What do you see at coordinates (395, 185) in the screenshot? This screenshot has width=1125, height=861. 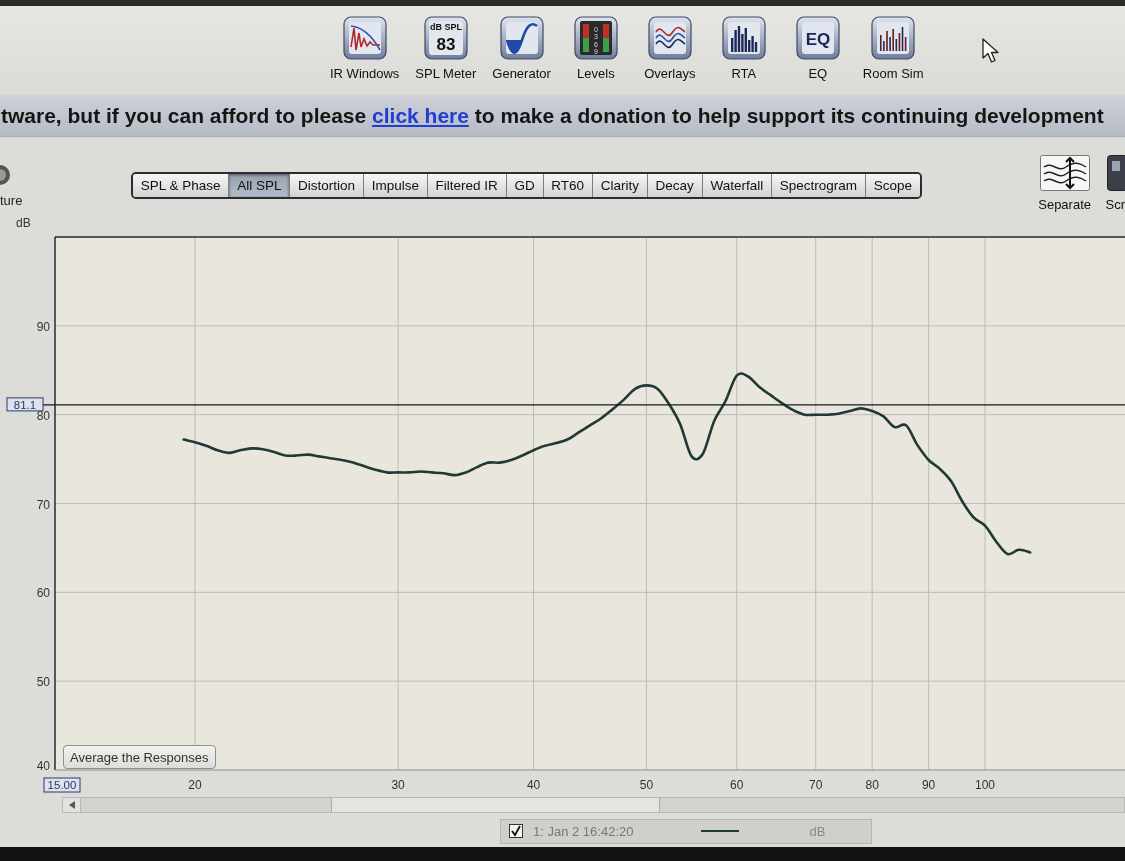 I see `graph-tab: Impulse` at bounding box center [395, 185].